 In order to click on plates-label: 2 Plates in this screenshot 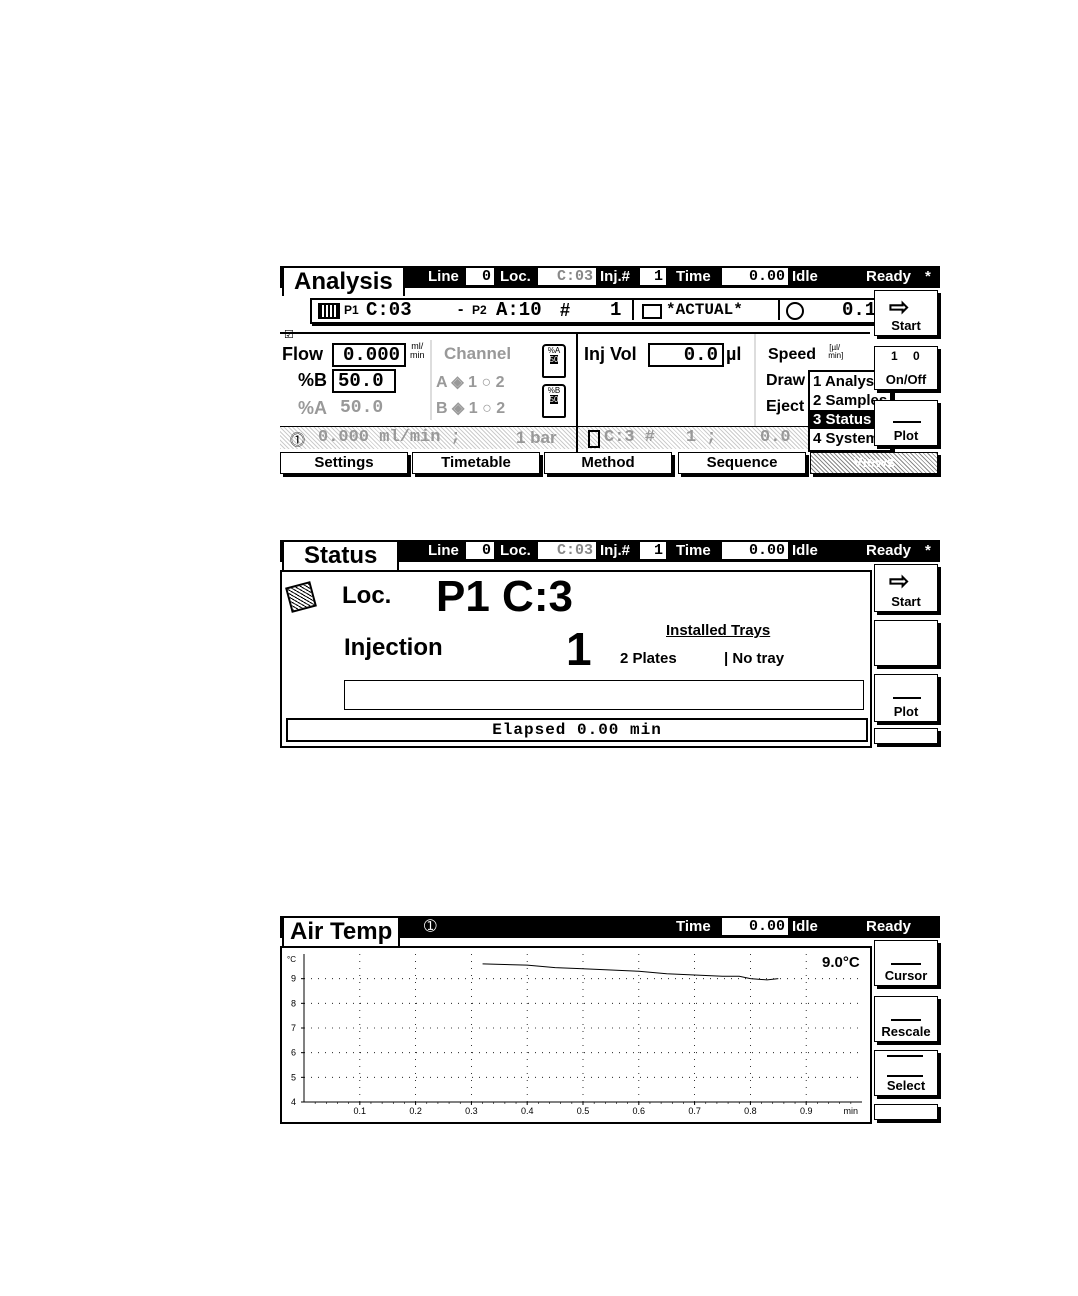, I will do `click(648, 658)`.